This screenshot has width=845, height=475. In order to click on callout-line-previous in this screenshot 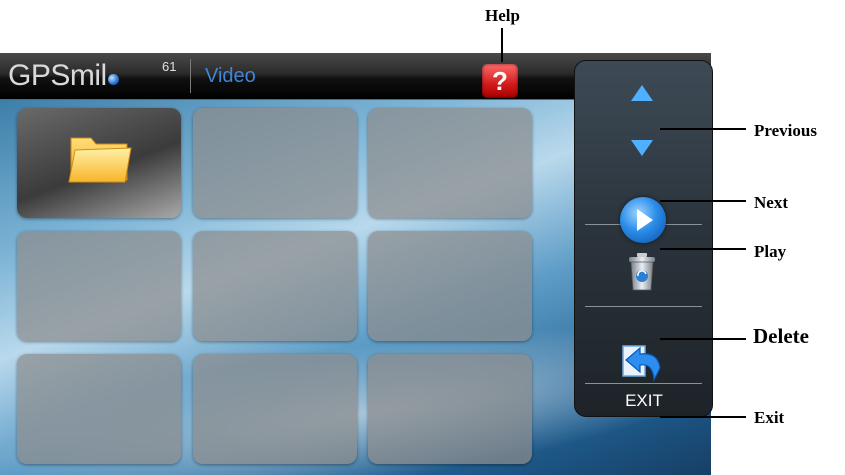, I will do `click(703, 129)`.